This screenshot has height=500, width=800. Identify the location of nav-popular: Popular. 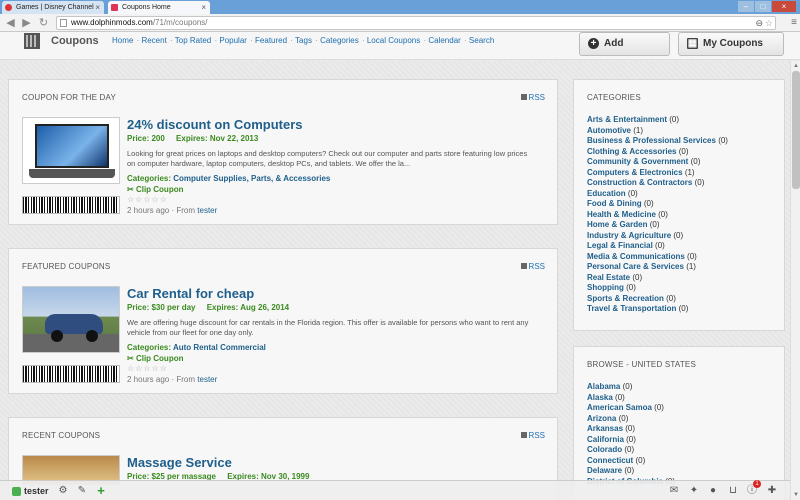
(233, 40).